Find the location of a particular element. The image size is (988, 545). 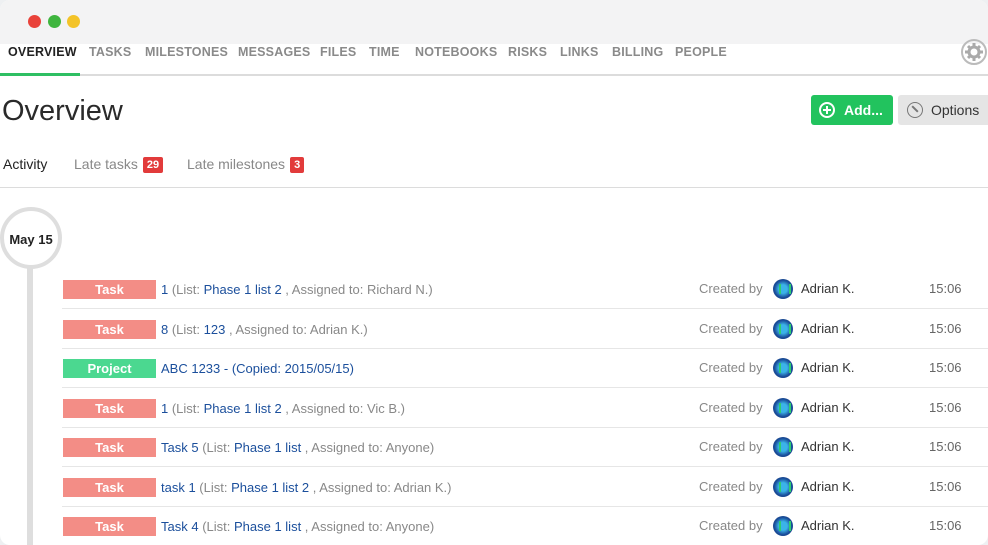

gear-icon is located at coordinates (974, 52).